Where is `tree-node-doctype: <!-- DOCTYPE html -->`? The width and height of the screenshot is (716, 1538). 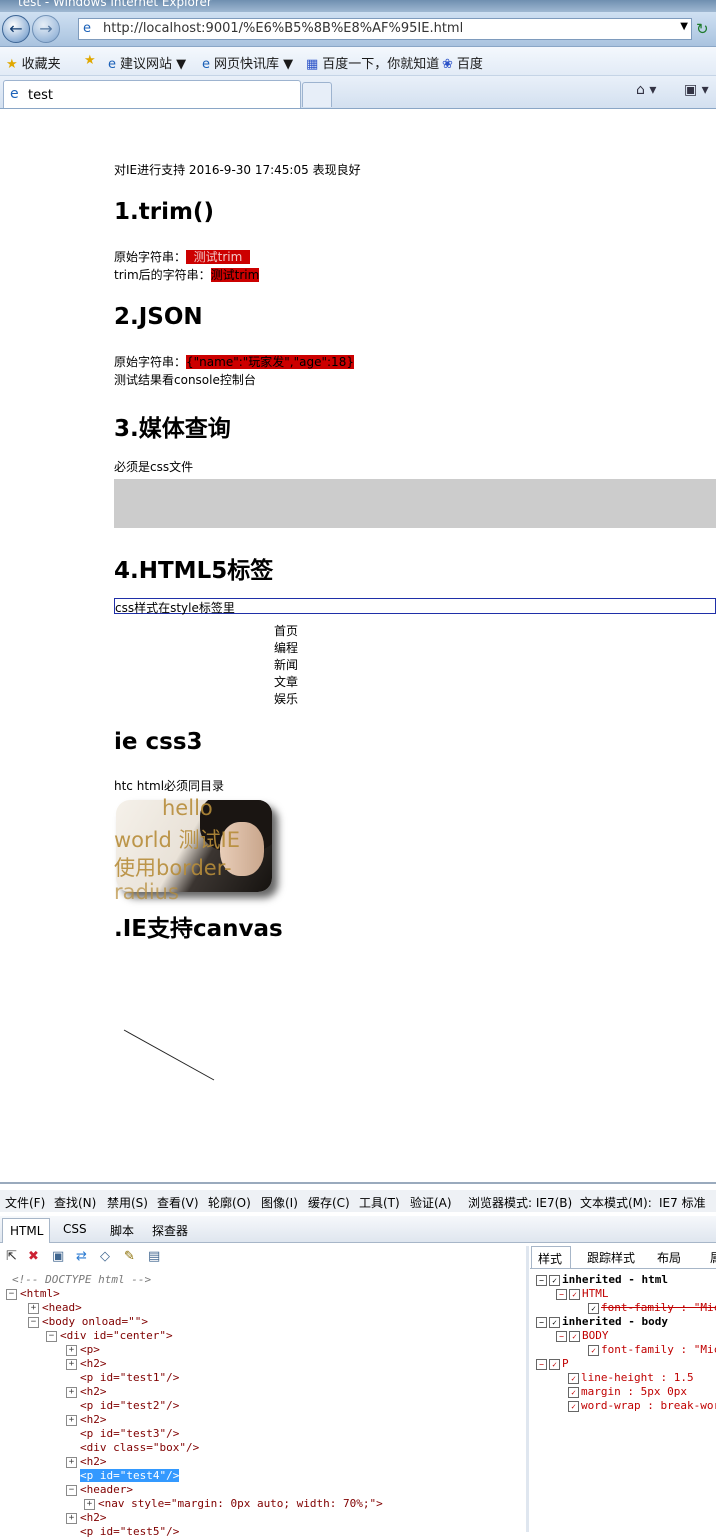 tree-node-doctype: <!-- DOCTYPE html --> is located at coordinates (81, 1279).